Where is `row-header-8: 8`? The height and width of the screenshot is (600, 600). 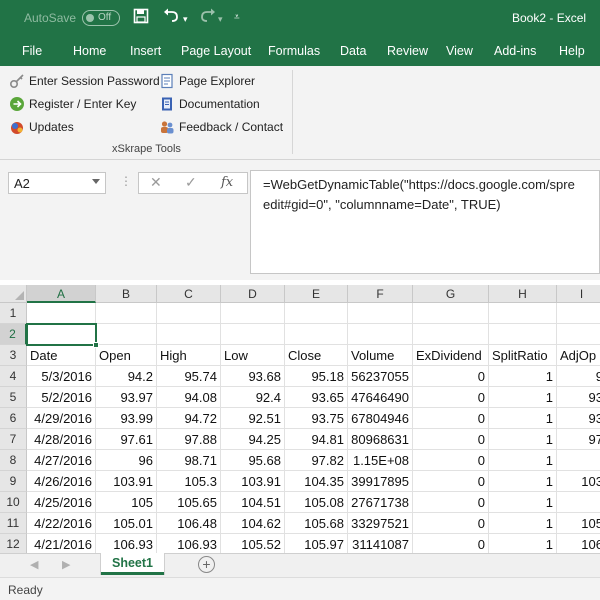 row-header-8: 8 is located at coordinates (13, 460).